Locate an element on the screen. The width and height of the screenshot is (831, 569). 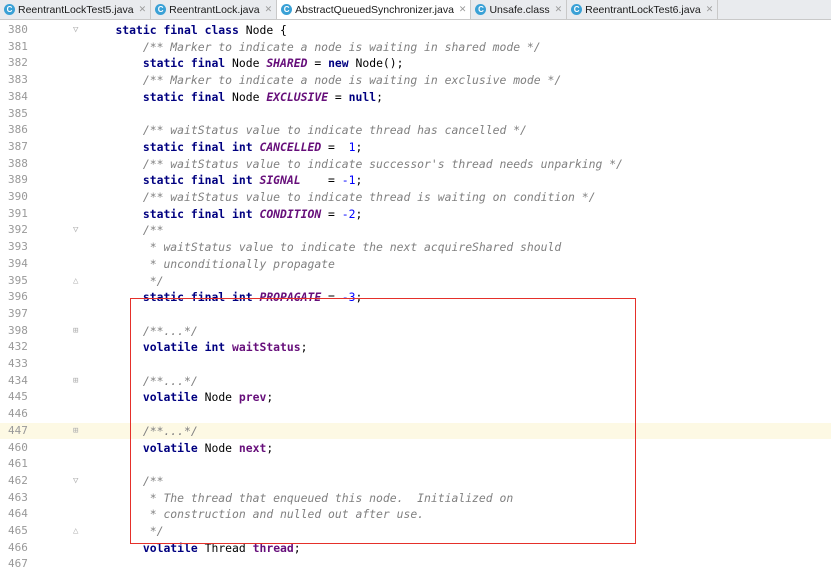
line-number: 466 is located at coordinates (18, 547).